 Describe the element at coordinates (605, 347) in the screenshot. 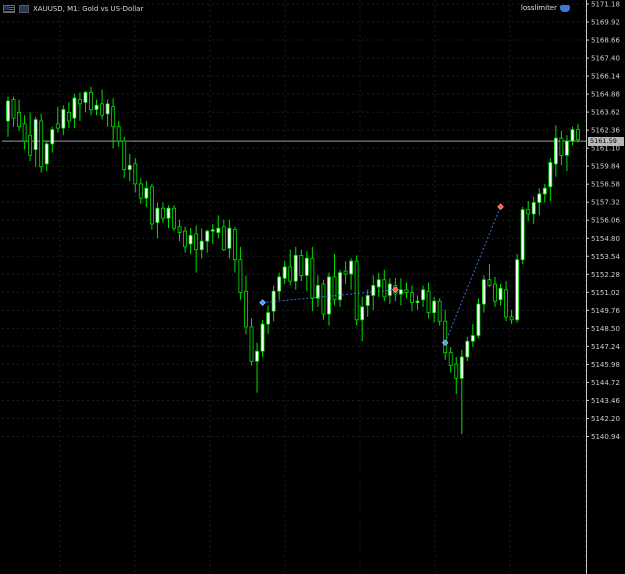

I see `price-tick-label: 5147.24` at that location.